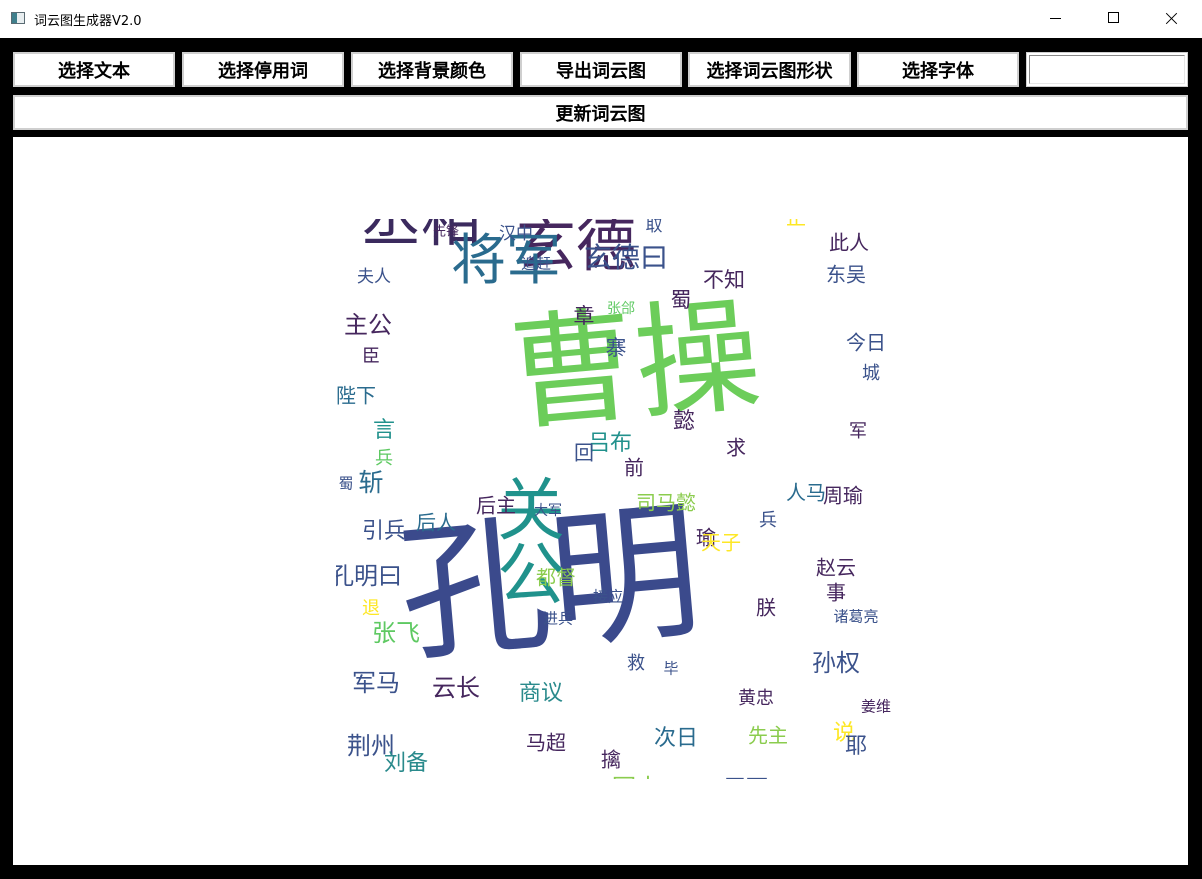 The width and height of the screenshot is (1202, 879). I want to click on wordcloud-word: 次日, so click(676, 738).